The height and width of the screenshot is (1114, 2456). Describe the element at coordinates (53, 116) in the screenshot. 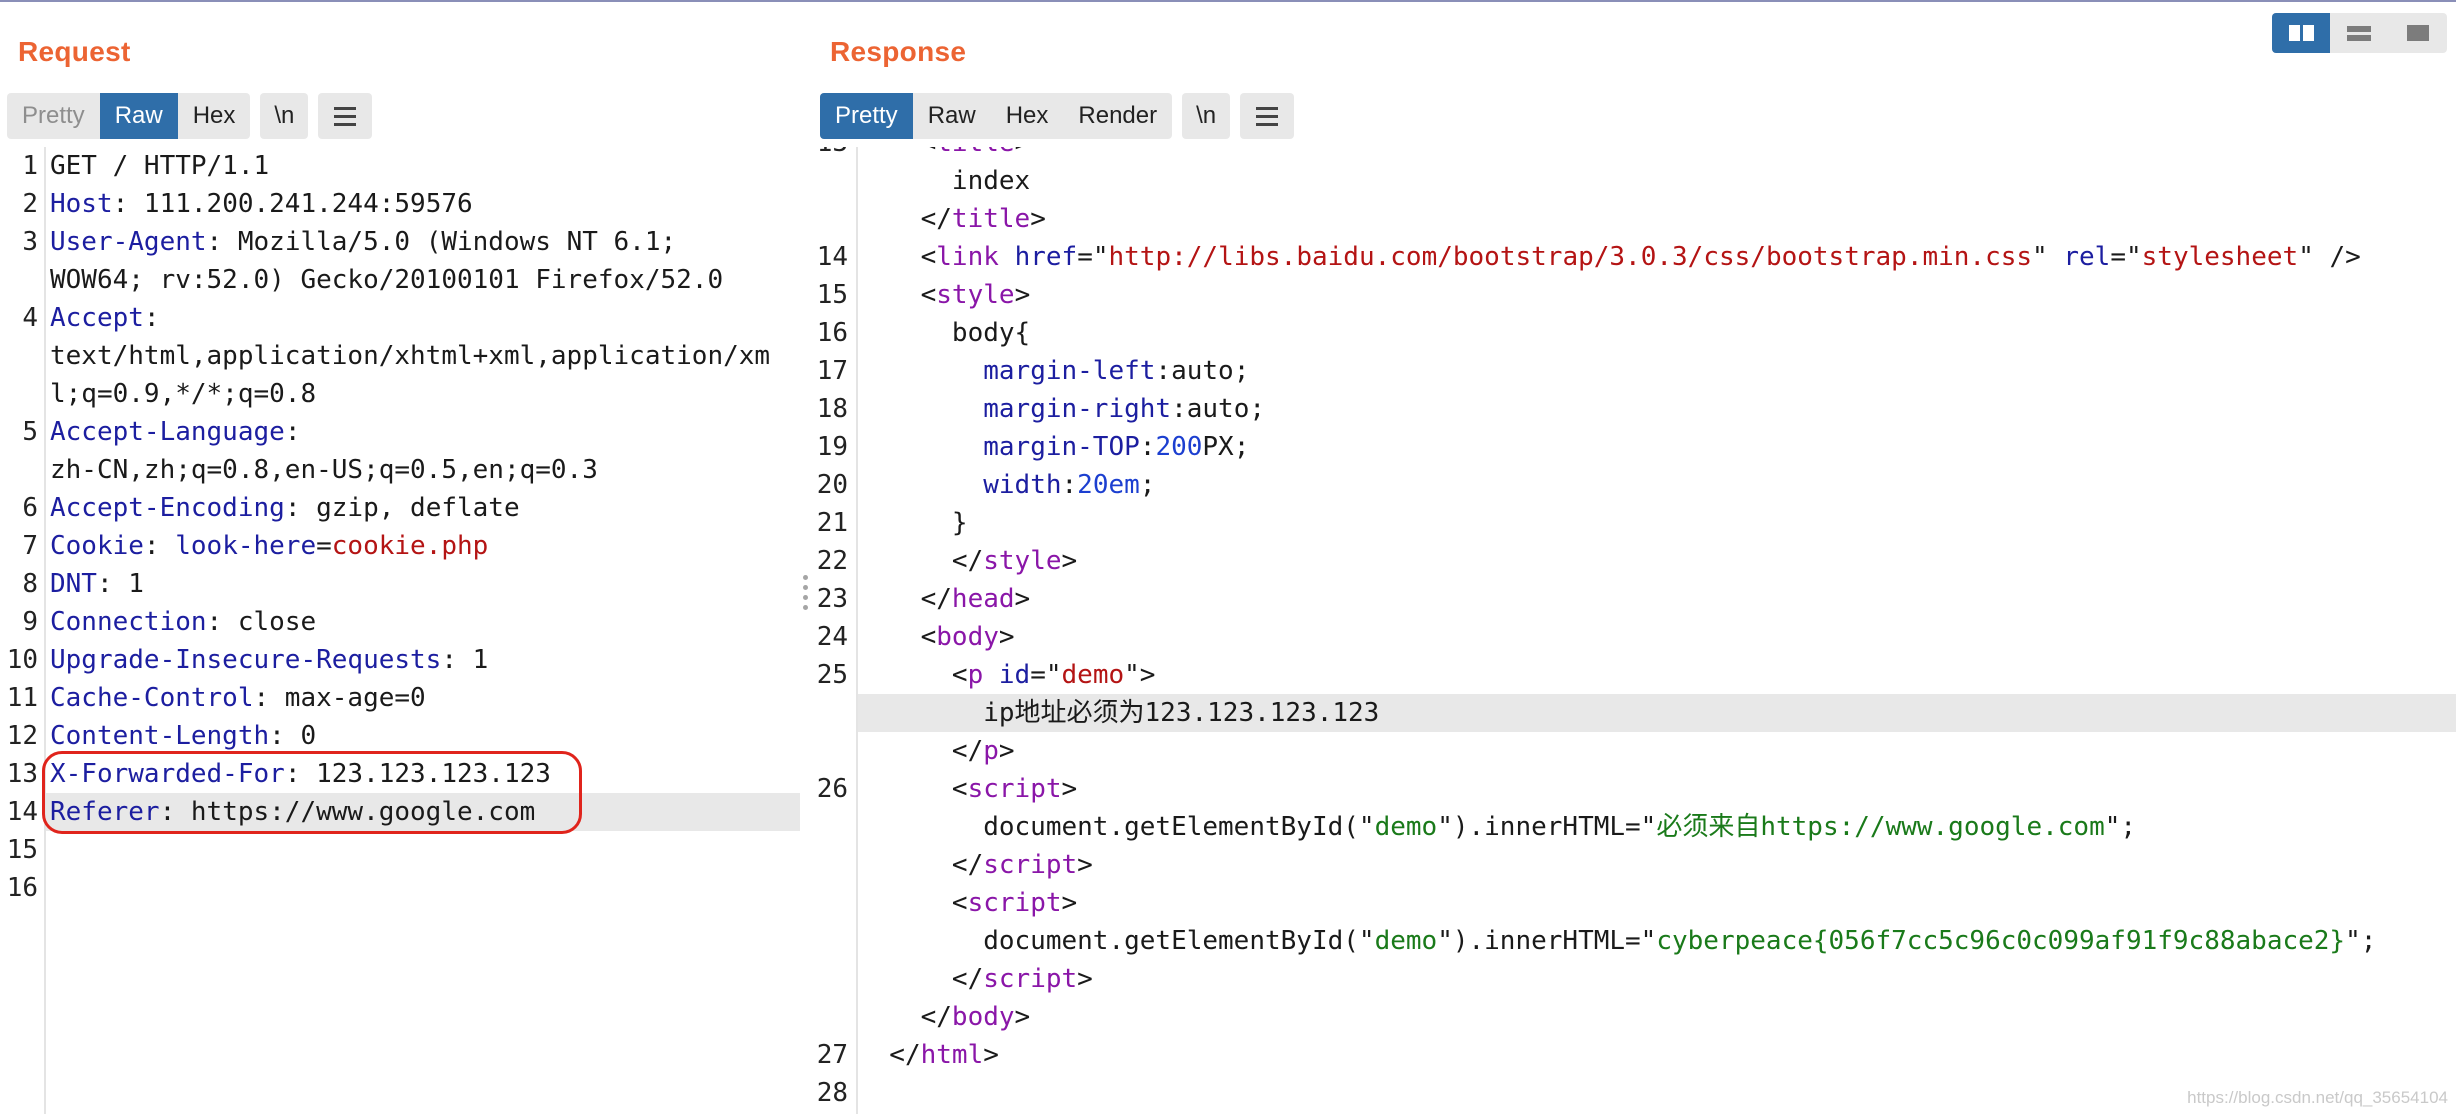

I see `request-tab-pretty: Pretty` at that location.